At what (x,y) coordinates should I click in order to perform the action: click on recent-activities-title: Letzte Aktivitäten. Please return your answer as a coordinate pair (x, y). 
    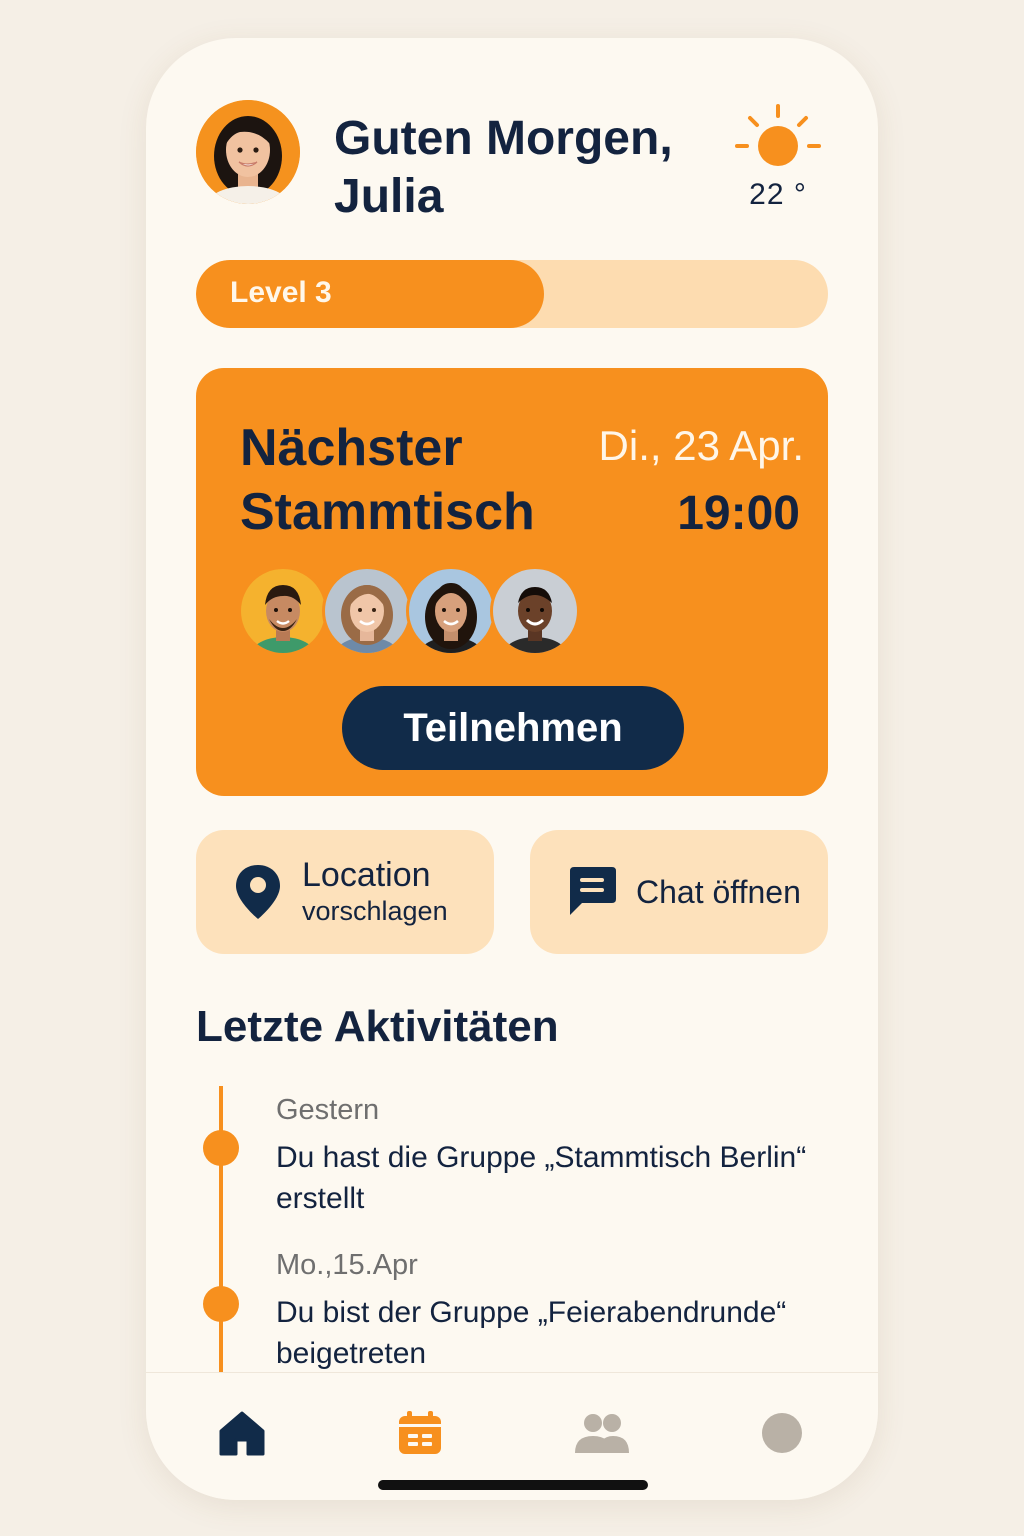
    Looking at the image, I should click on (377, 1026).